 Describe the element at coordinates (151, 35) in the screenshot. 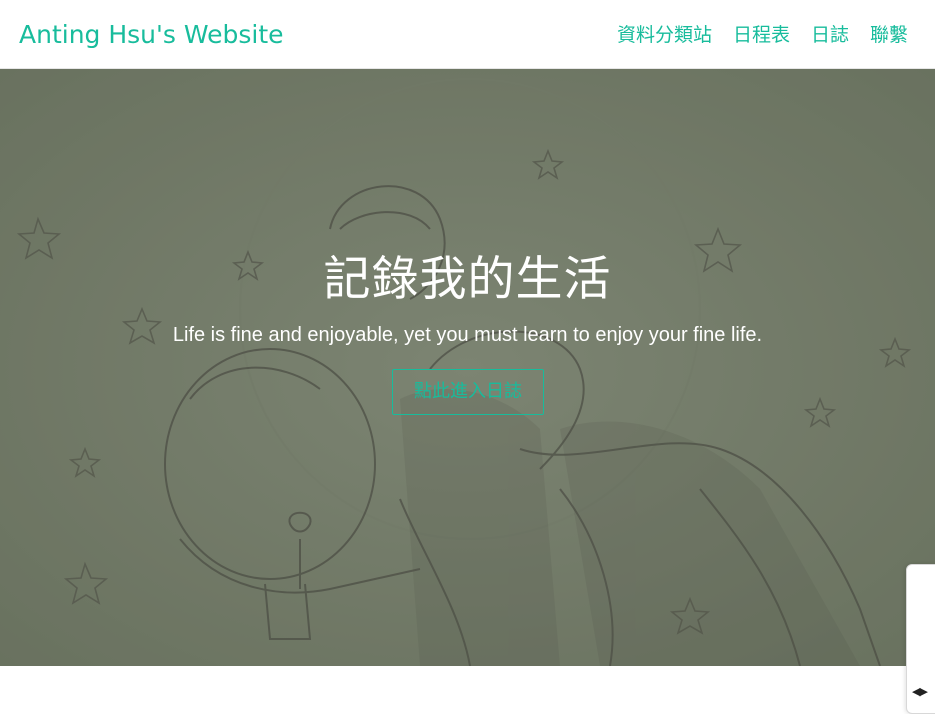

I see `site-brand-link: Anting Hsu's Website` at that location.